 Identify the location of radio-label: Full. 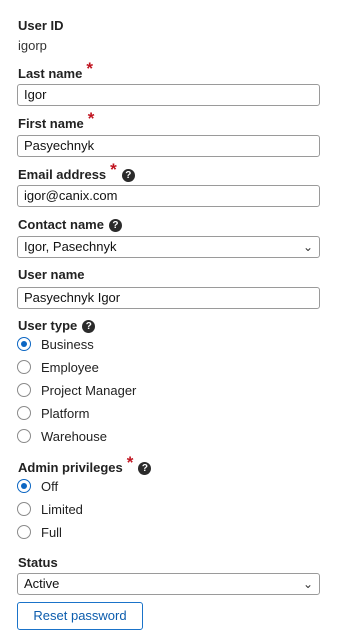
(51, 532).